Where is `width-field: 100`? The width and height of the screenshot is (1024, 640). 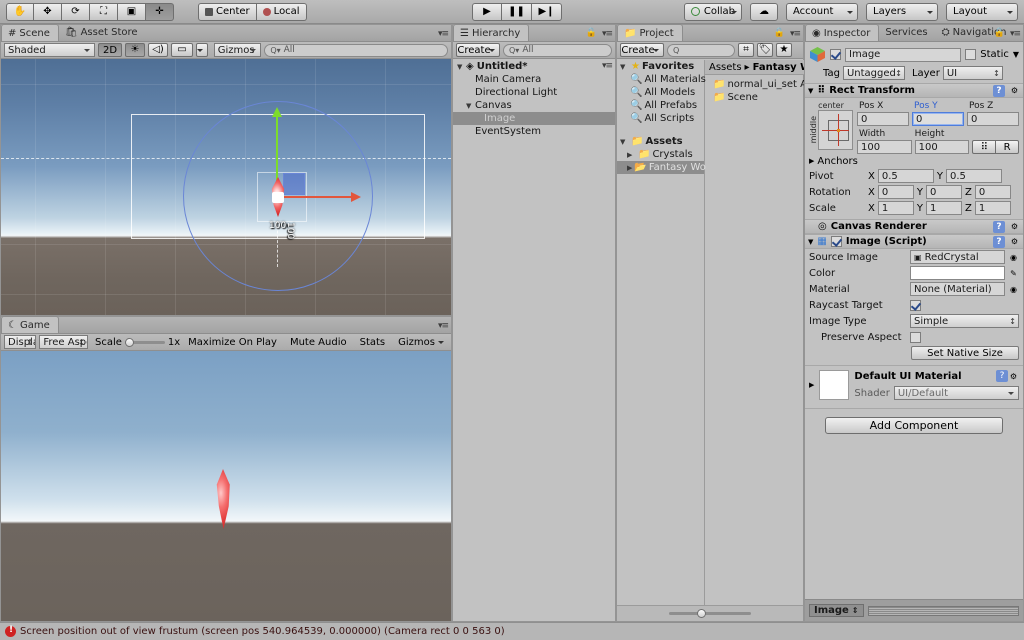
width-field: 100 is located at coordinates (884, 147).